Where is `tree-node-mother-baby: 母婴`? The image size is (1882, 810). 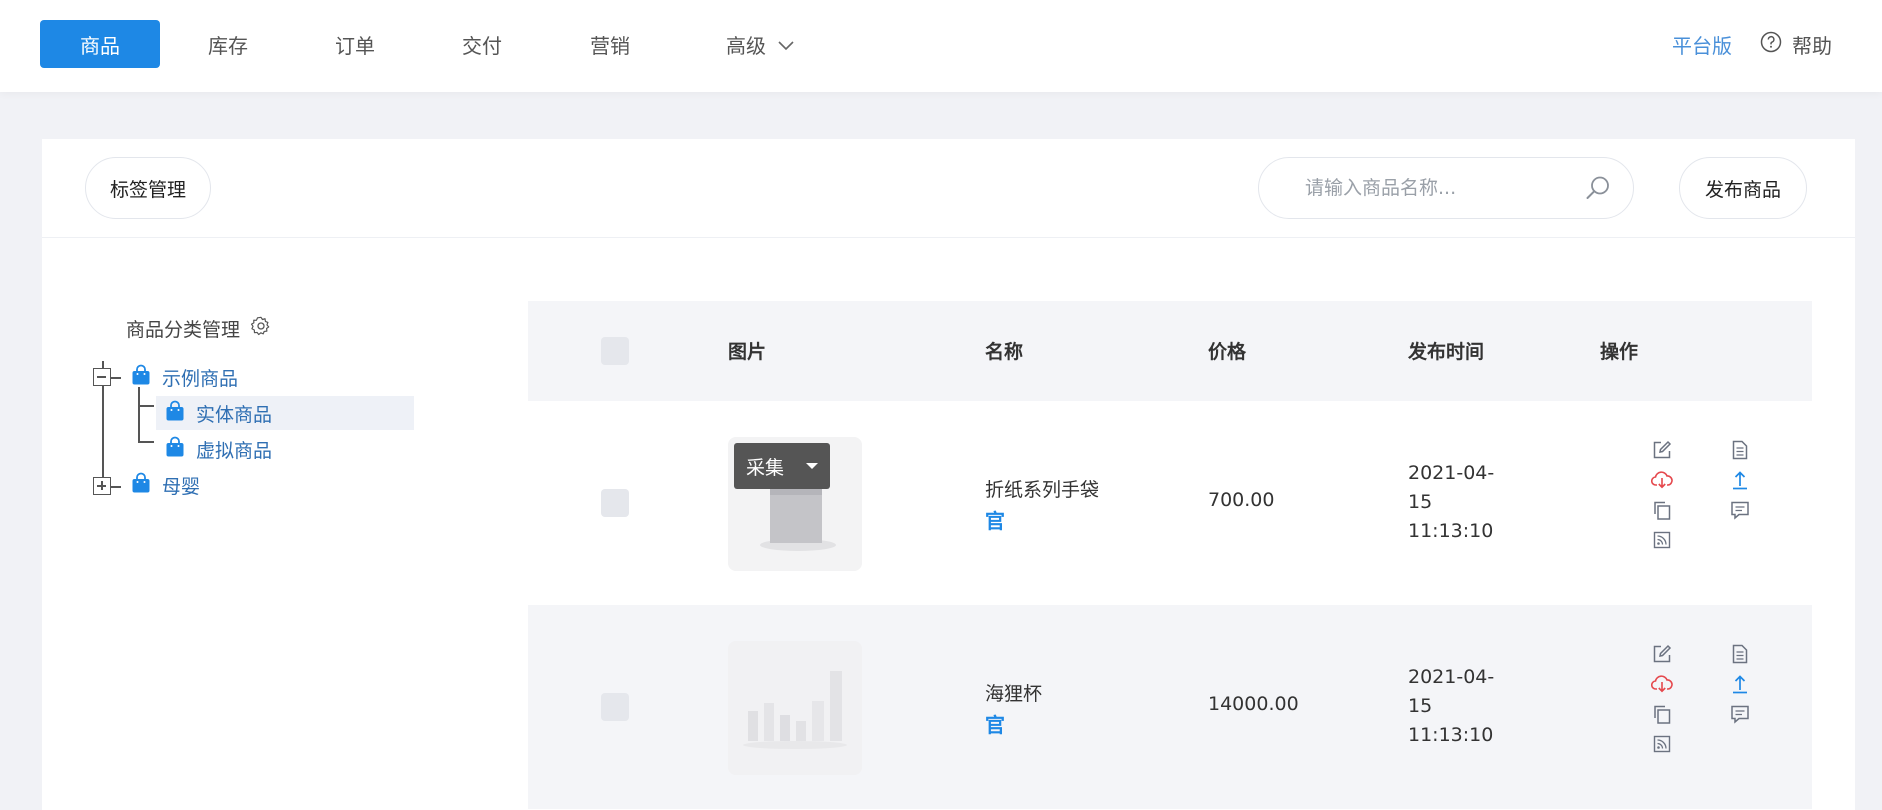
tree-node-mother-baby: 母婴 is located at coordinates (161, 485).